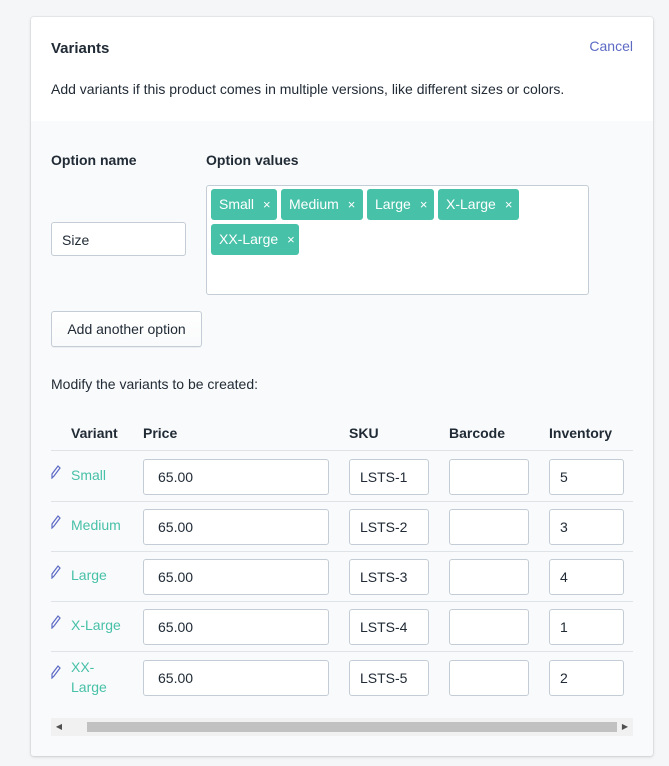 Image resolution: width=669 pixels, height=766 pixels. I want to click on horizontal-scrollbar: ◀ ▶, so click(342, 727).